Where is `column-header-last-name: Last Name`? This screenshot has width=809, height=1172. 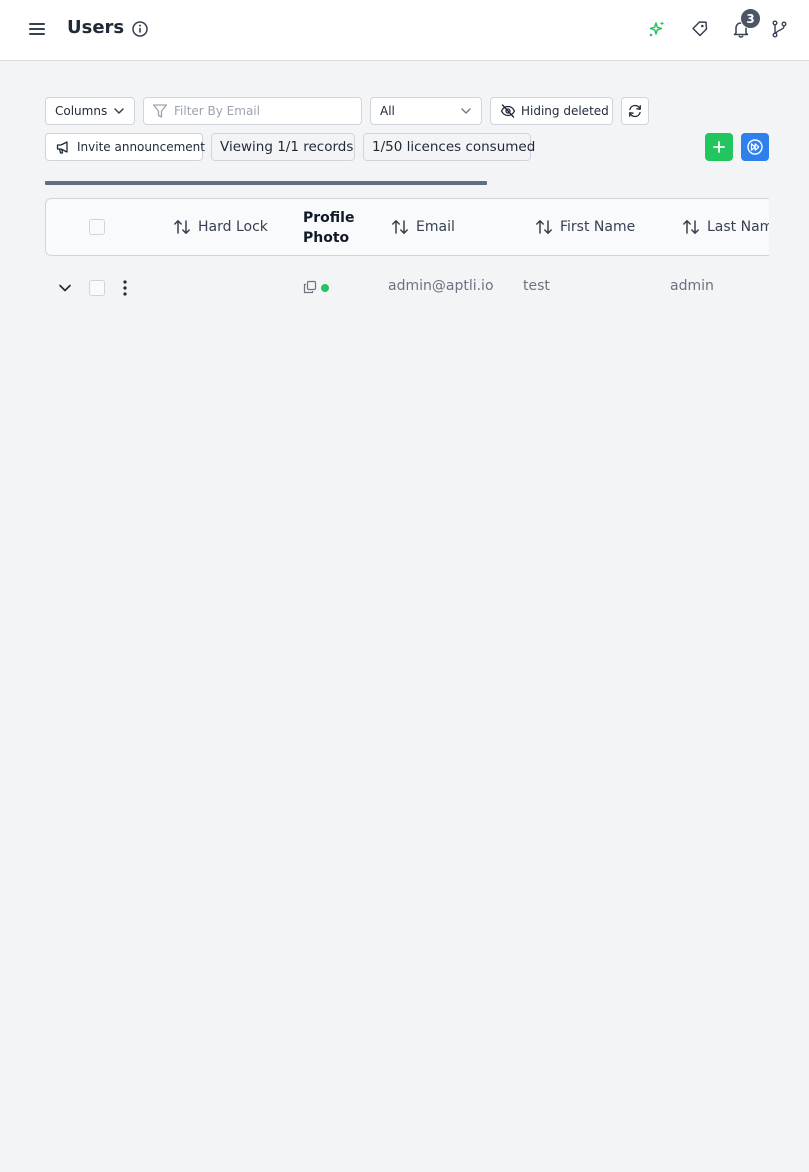 column-header-last-name: Last Name is located at coordinates (725, 227).